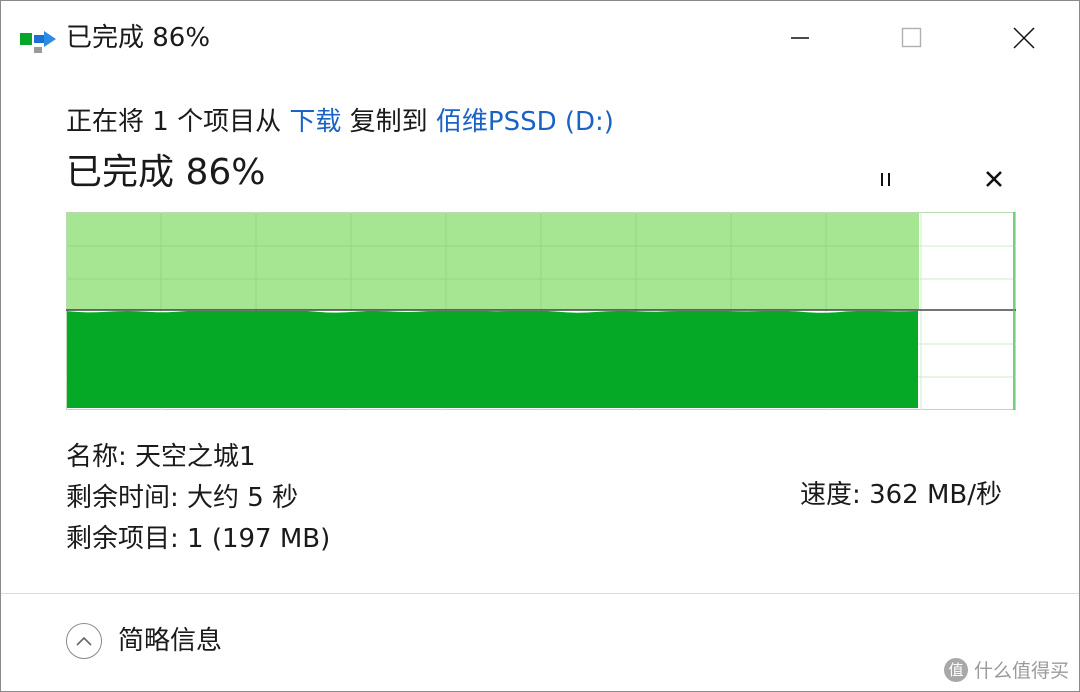  I want to click on file-copy-icon, so click(39, 43).